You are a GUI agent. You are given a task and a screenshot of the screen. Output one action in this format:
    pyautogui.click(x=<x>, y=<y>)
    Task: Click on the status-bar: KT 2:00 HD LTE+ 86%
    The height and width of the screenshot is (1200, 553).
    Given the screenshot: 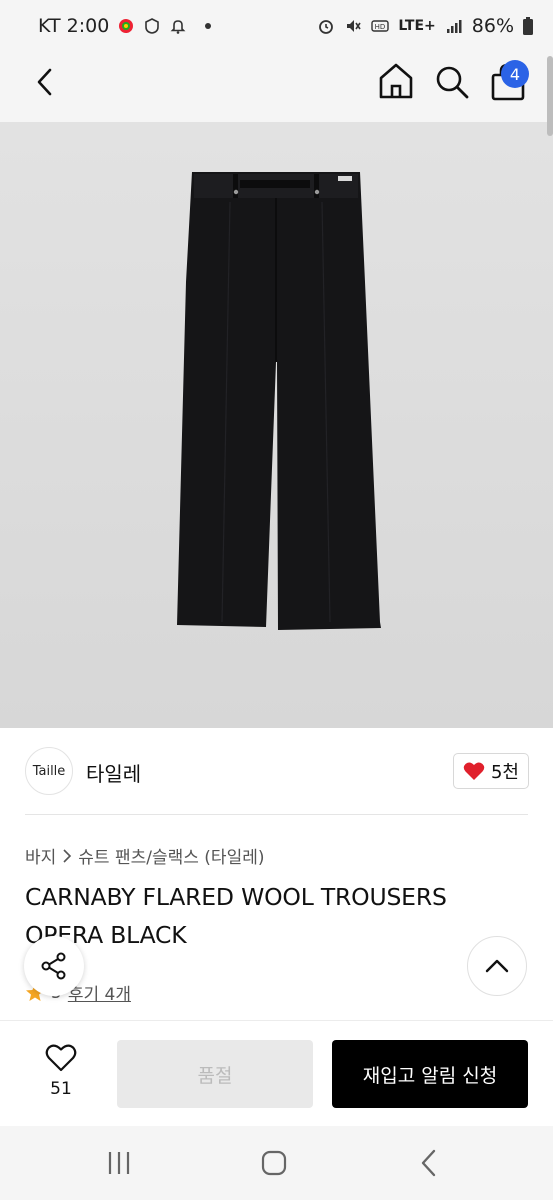 What is the action you would take?
    pyautogui.click(x=276, y=26)
    